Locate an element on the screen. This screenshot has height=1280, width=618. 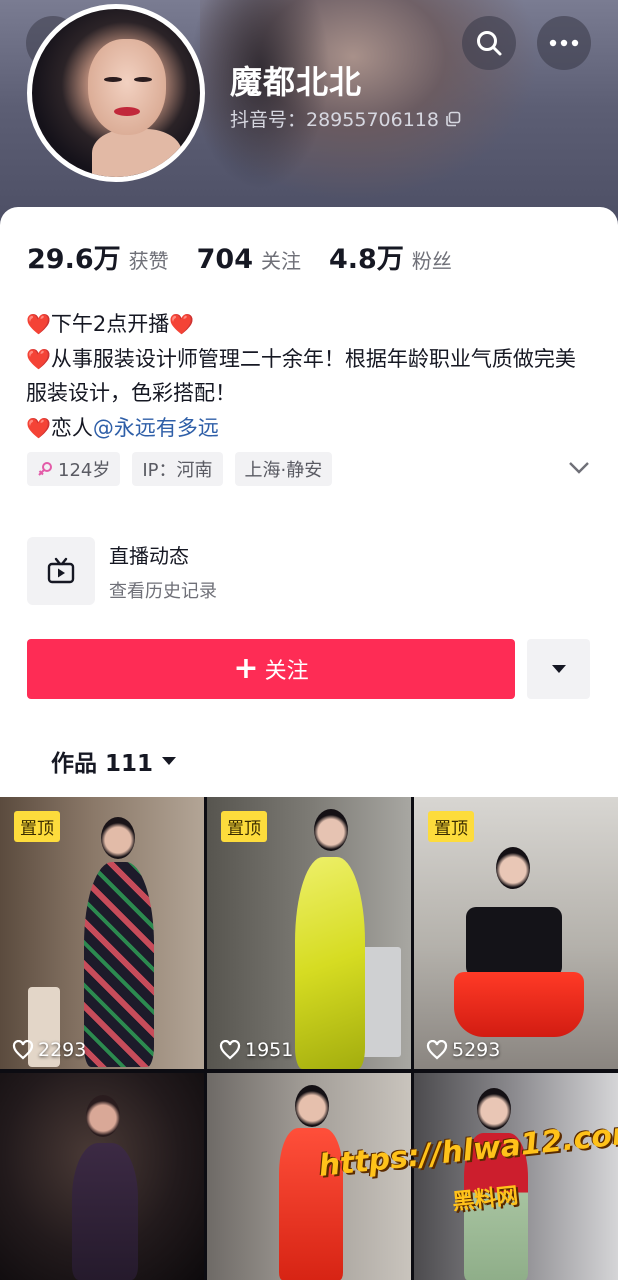
bio-line-2: ❤️从事服装设计师管理二十余年！根据年龄职业气质做完美服装设计，色彩搭配！ is located at coordinates (311, 376).